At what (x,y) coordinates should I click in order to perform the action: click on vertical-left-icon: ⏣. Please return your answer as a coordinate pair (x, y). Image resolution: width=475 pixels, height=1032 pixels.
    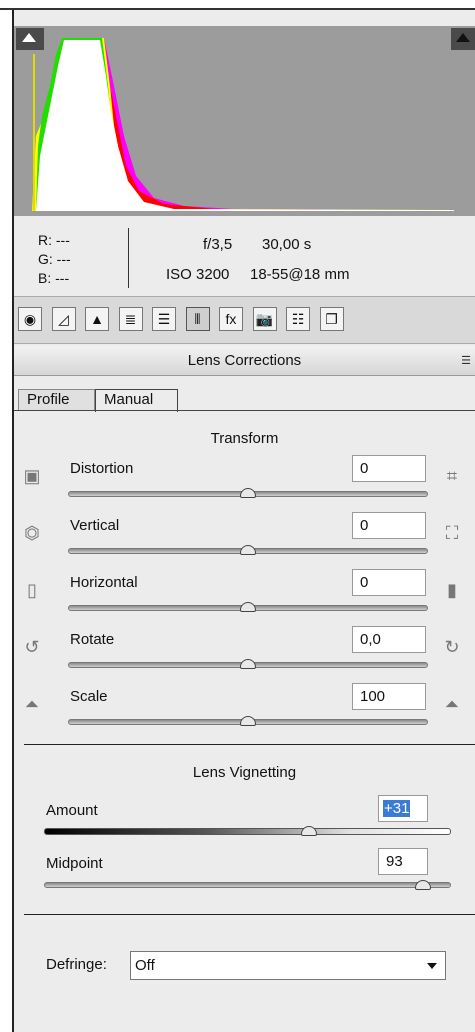
    Looking at the image, I should click on (32, 533).